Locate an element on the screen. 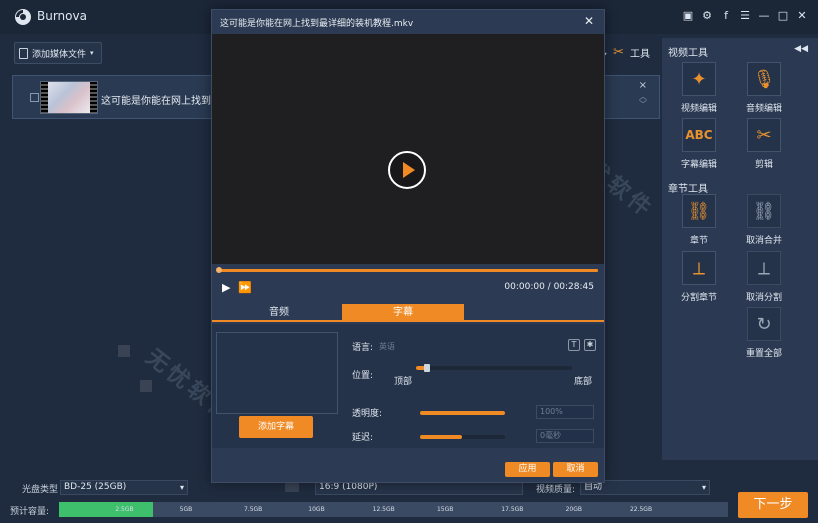 The width and height of the screenshot is (818, 523). reset-icon: ↻ is located at coordinates (764, 324).